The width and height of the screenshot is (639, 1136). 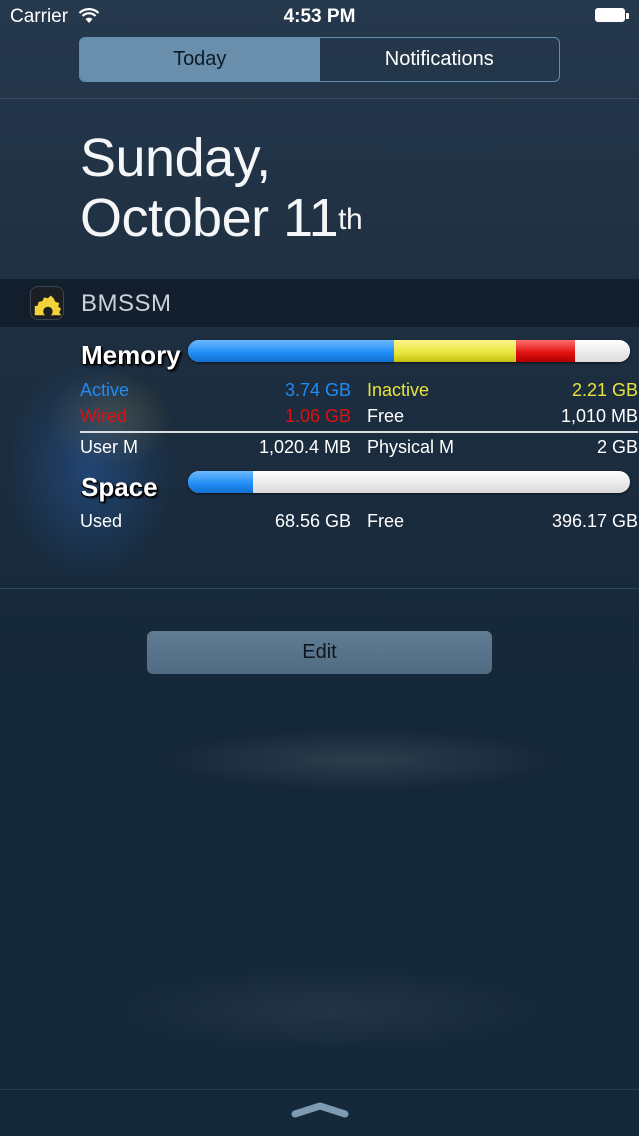 I want to click on space-heading: Space, so click(x=119, y=487).